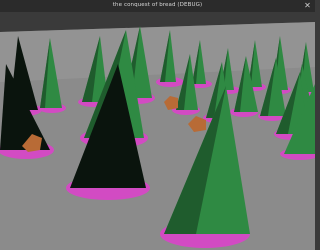 The width and height of the screenshot is (320, 250). Describe the element at coordinates (157, 5) in the screenshot. I see `window-title: the conquest of bread (DEBUG)` at that location.